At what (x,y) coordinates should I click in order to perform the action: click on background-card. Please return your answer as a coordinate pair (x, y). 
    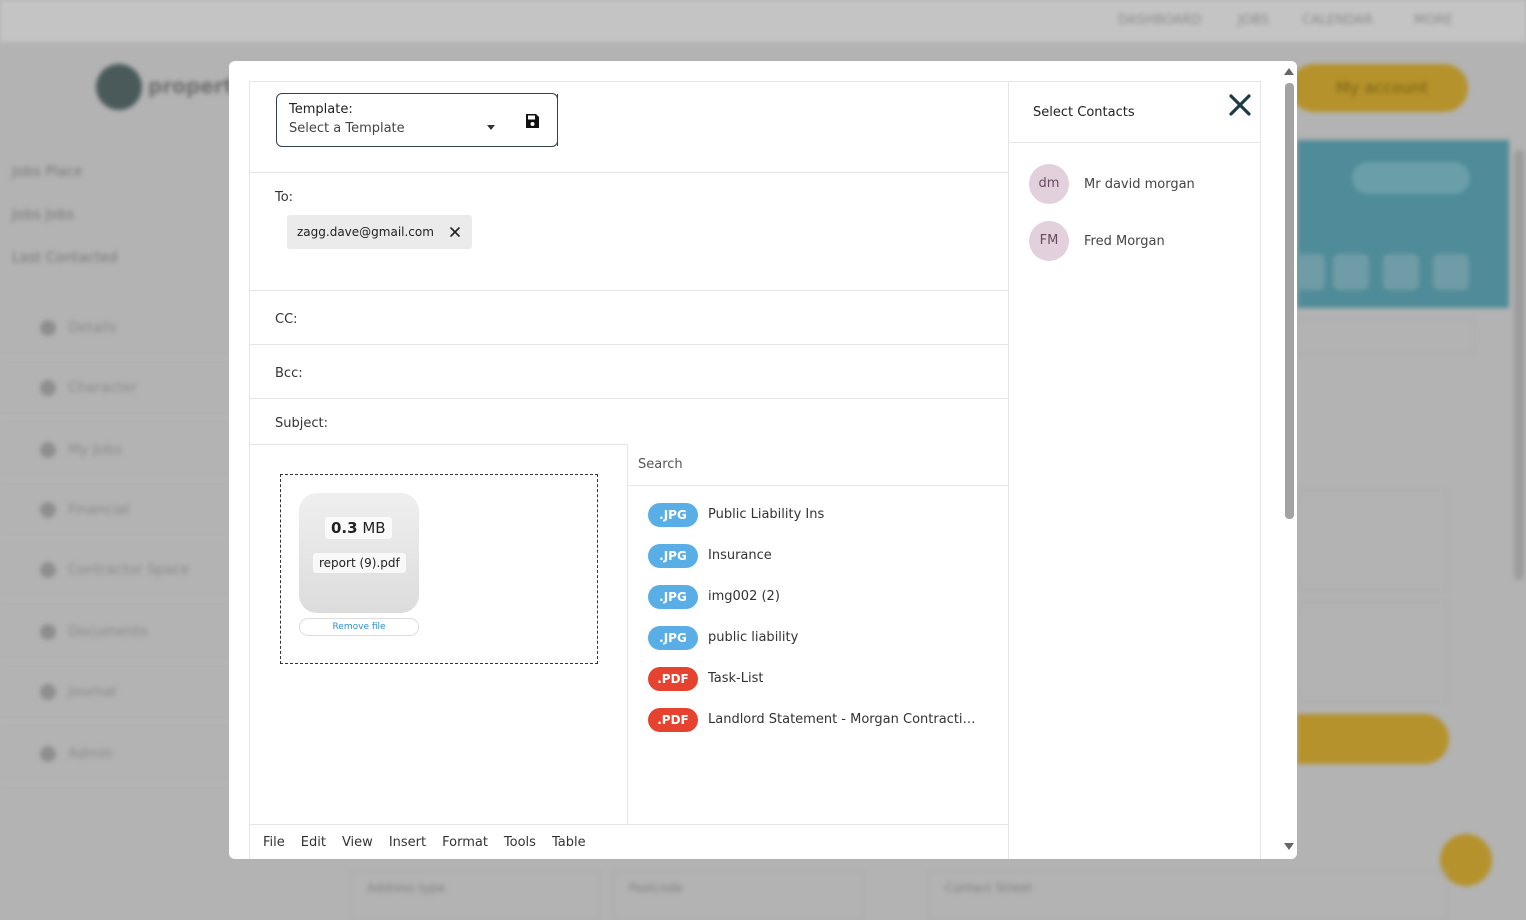
    Looking at the image, I should click on (1373, 540).